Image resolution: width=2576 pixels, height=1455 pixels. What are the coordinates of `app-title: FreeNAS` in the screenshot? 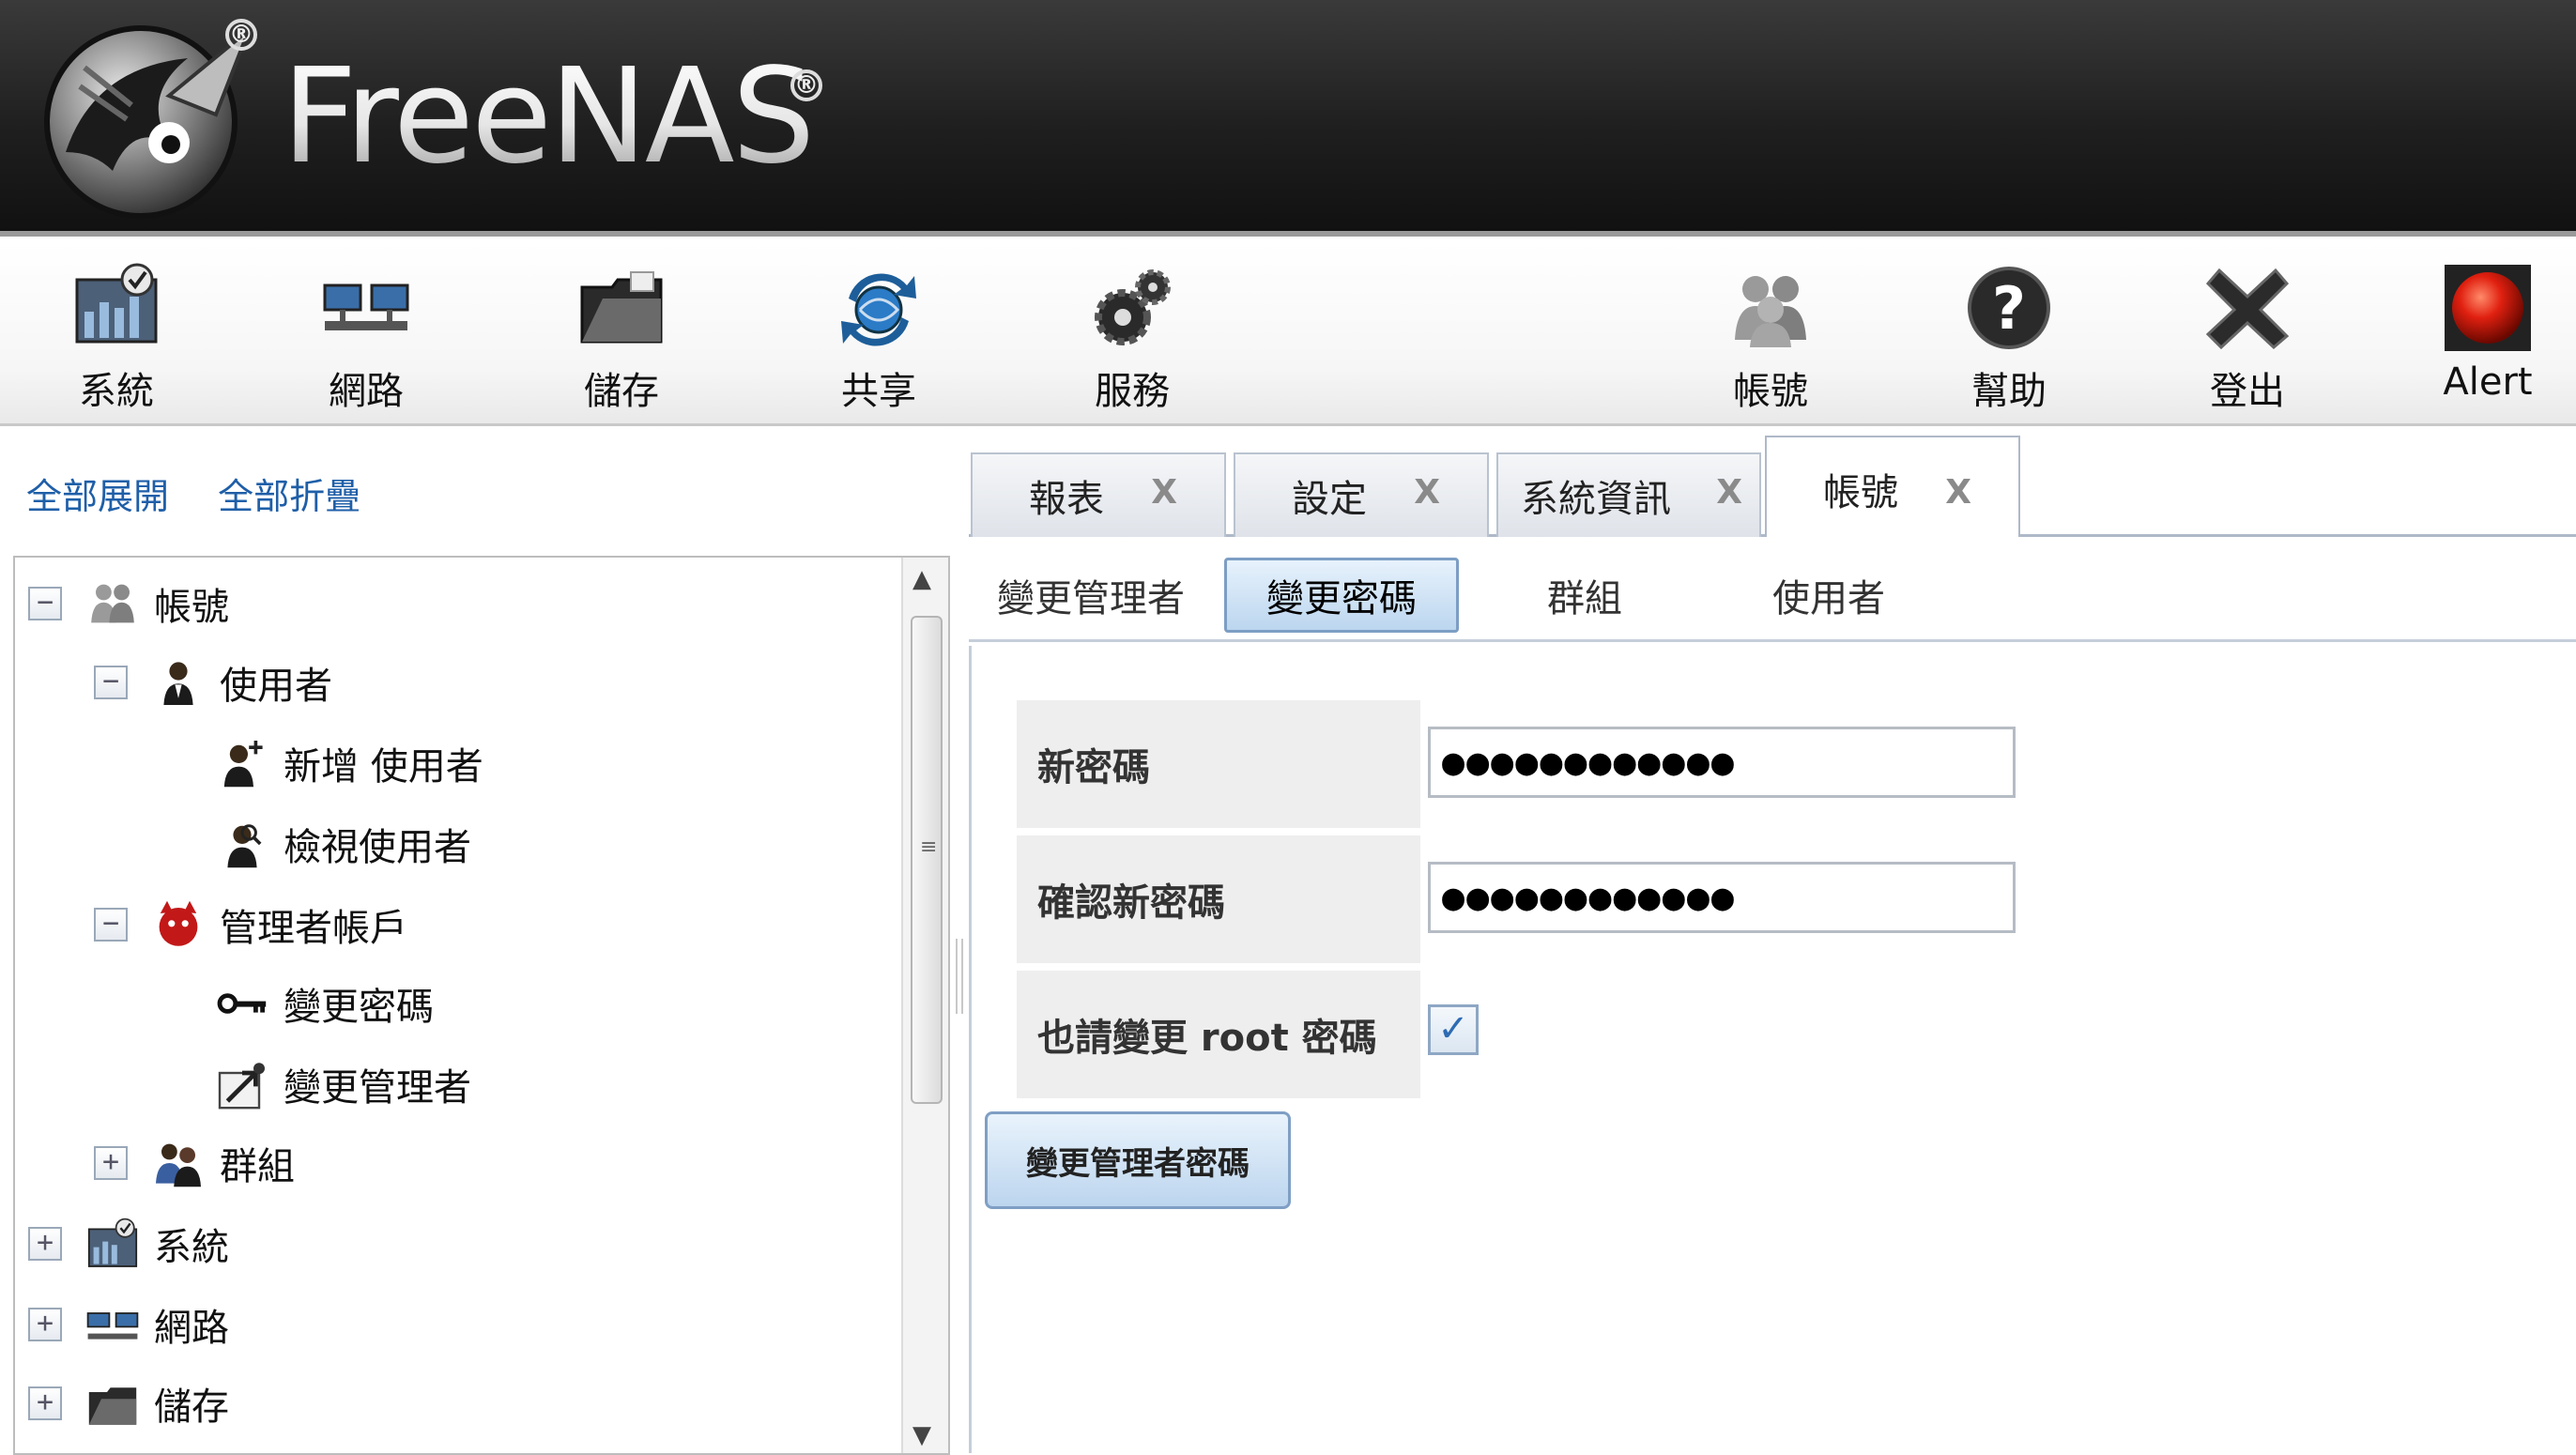 It's located at (549, 116).